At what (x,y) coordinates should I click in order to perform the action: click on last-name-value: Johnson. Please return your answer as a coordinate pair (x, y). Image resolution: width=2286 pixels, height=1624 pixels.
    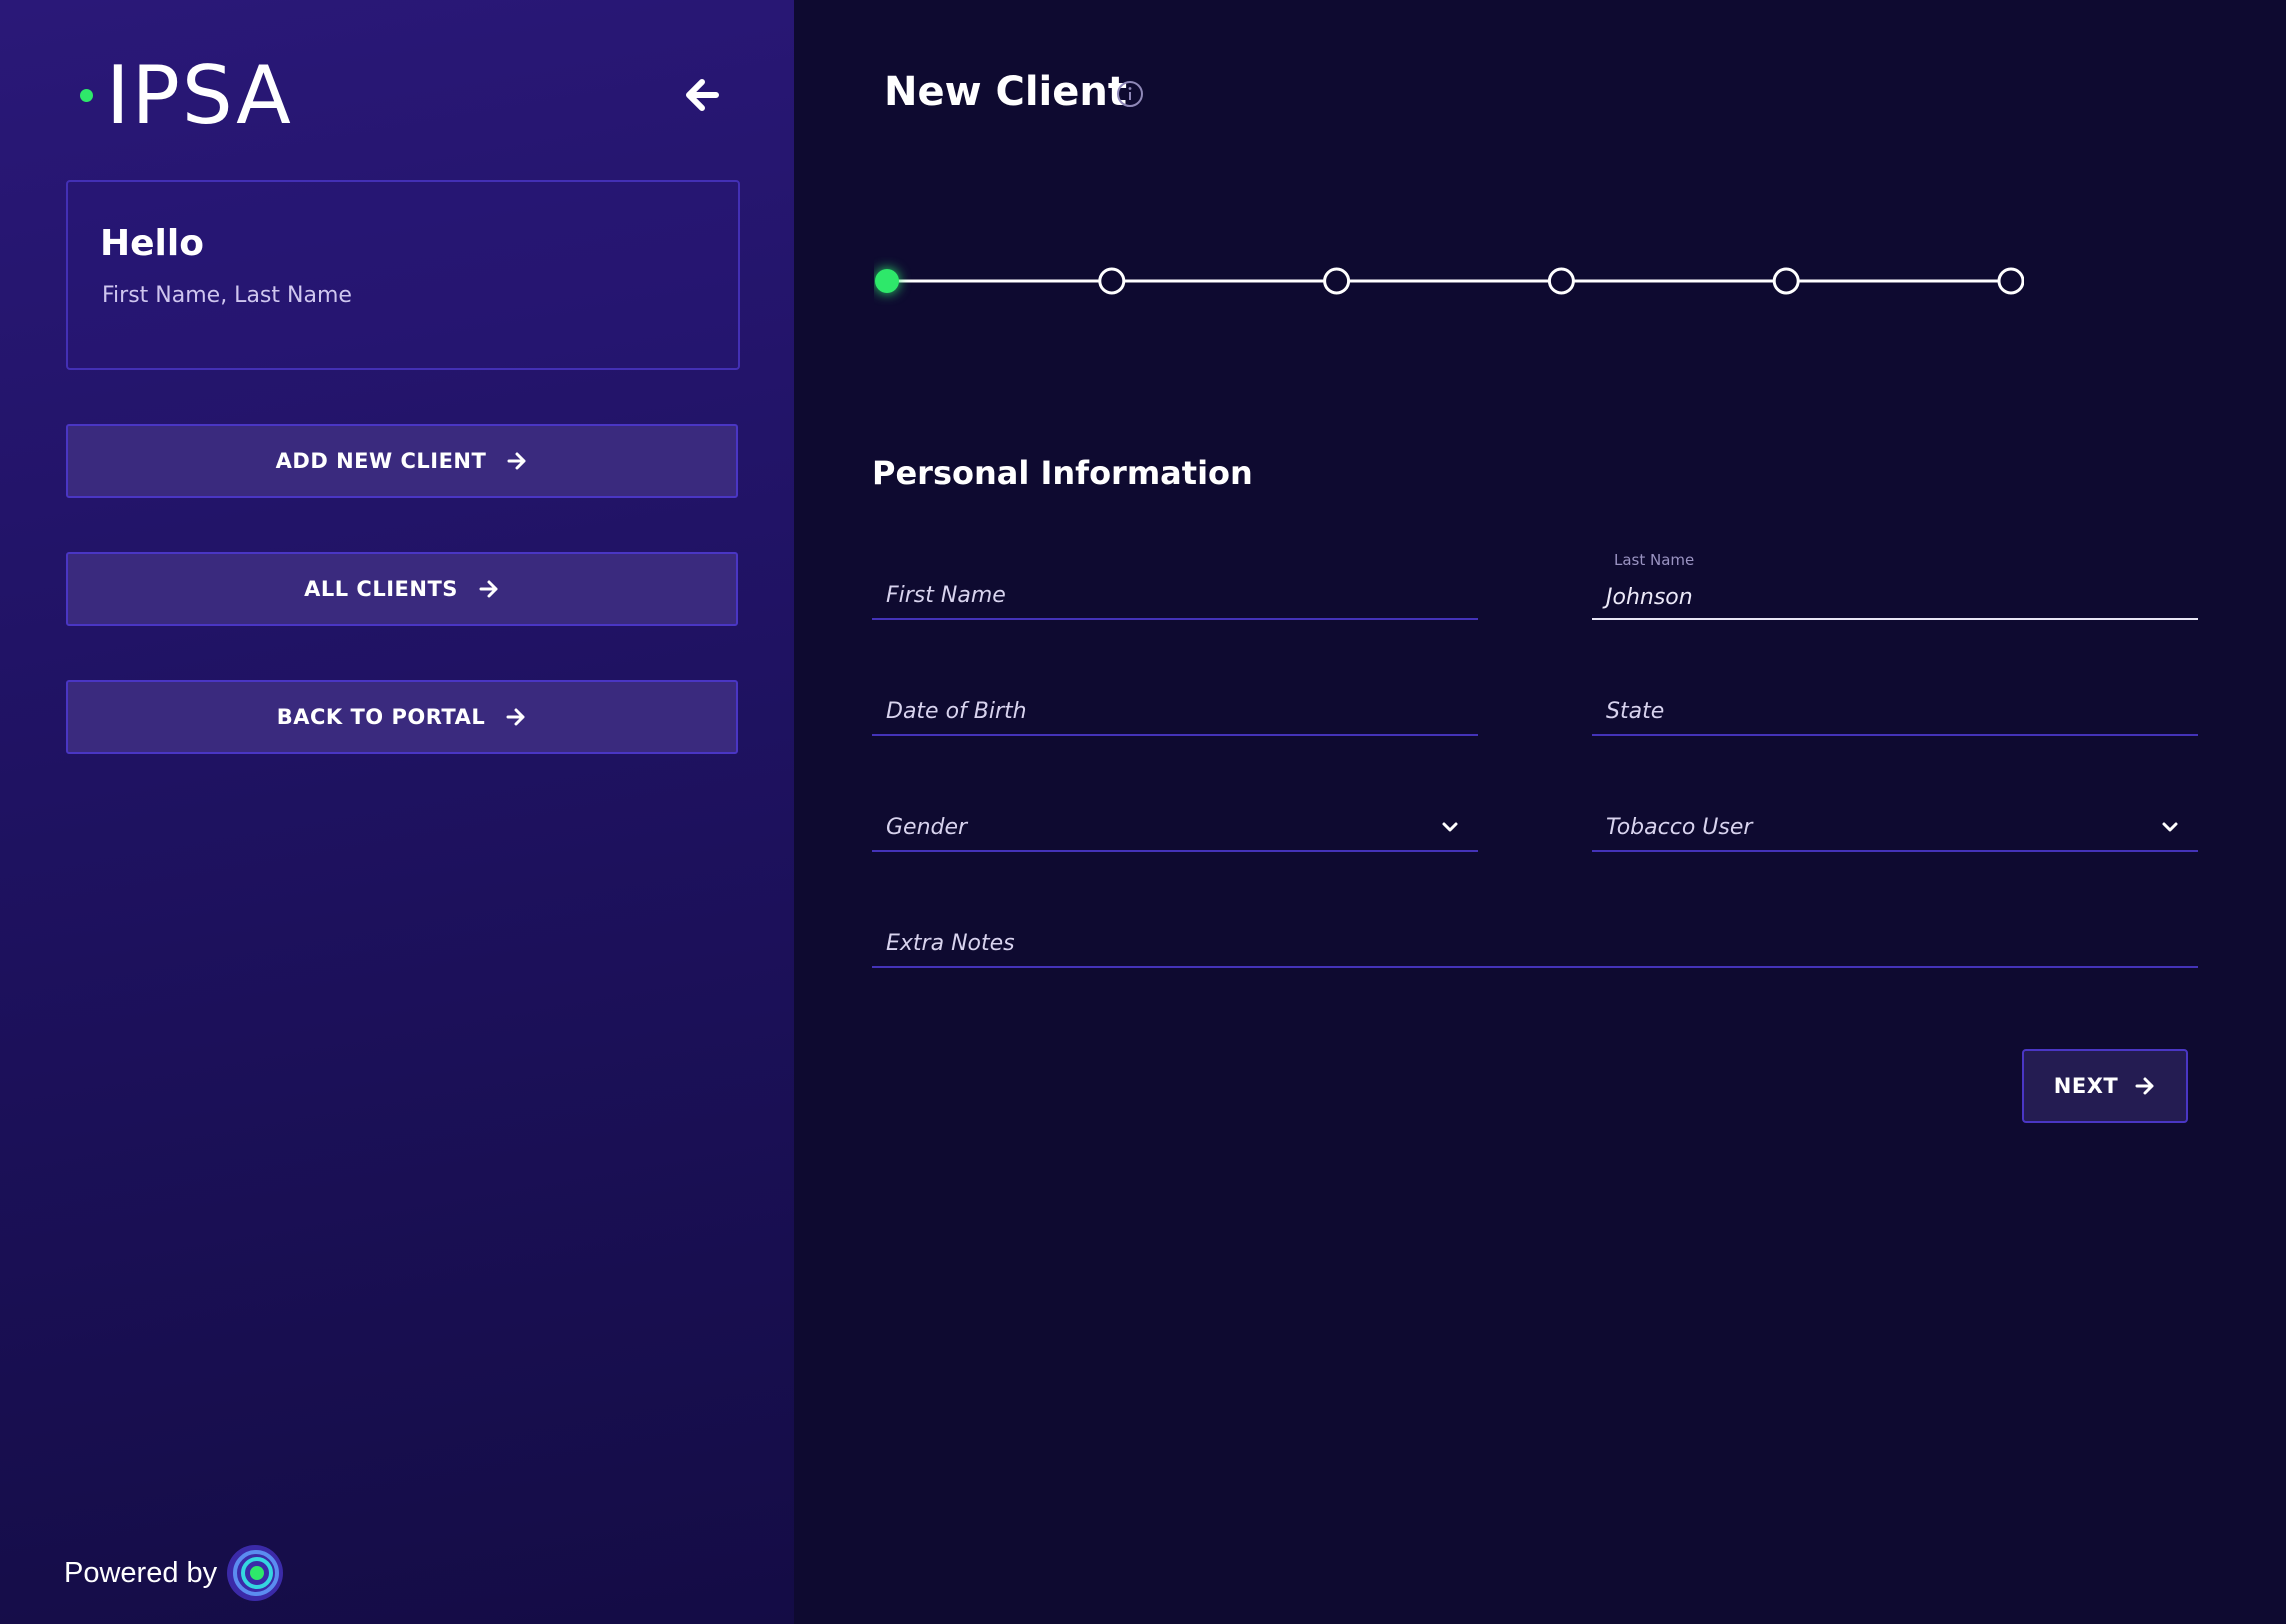
    Looking at the image, I should click on (1649, 597).